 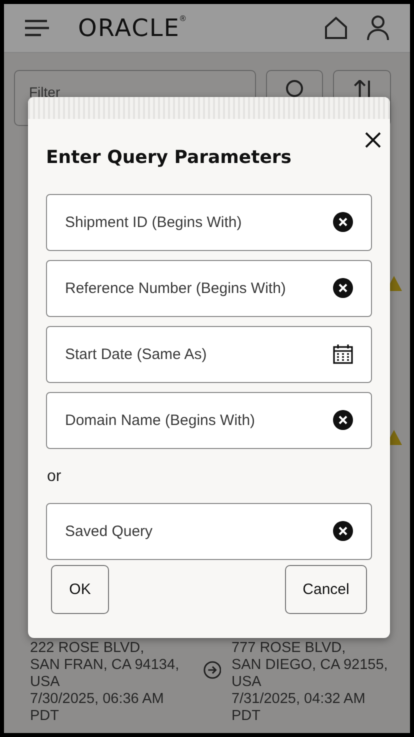 What do you see at coordinates (45, 682) in the screenshot?
I see `origin-text: USA` at bounding box center [45, 682].